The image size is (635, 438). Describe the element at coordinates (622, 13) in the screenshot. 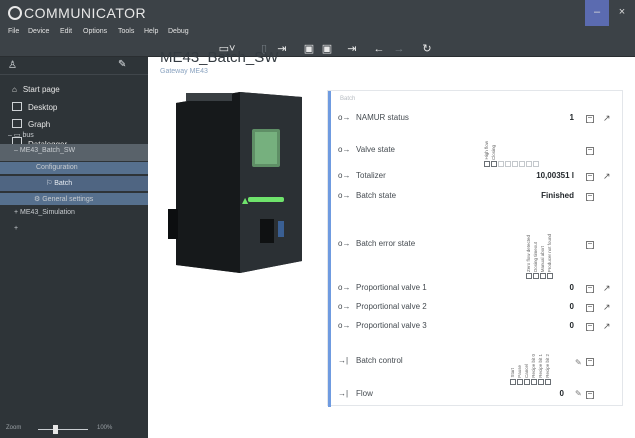

I see `close-button: ×` at that location.